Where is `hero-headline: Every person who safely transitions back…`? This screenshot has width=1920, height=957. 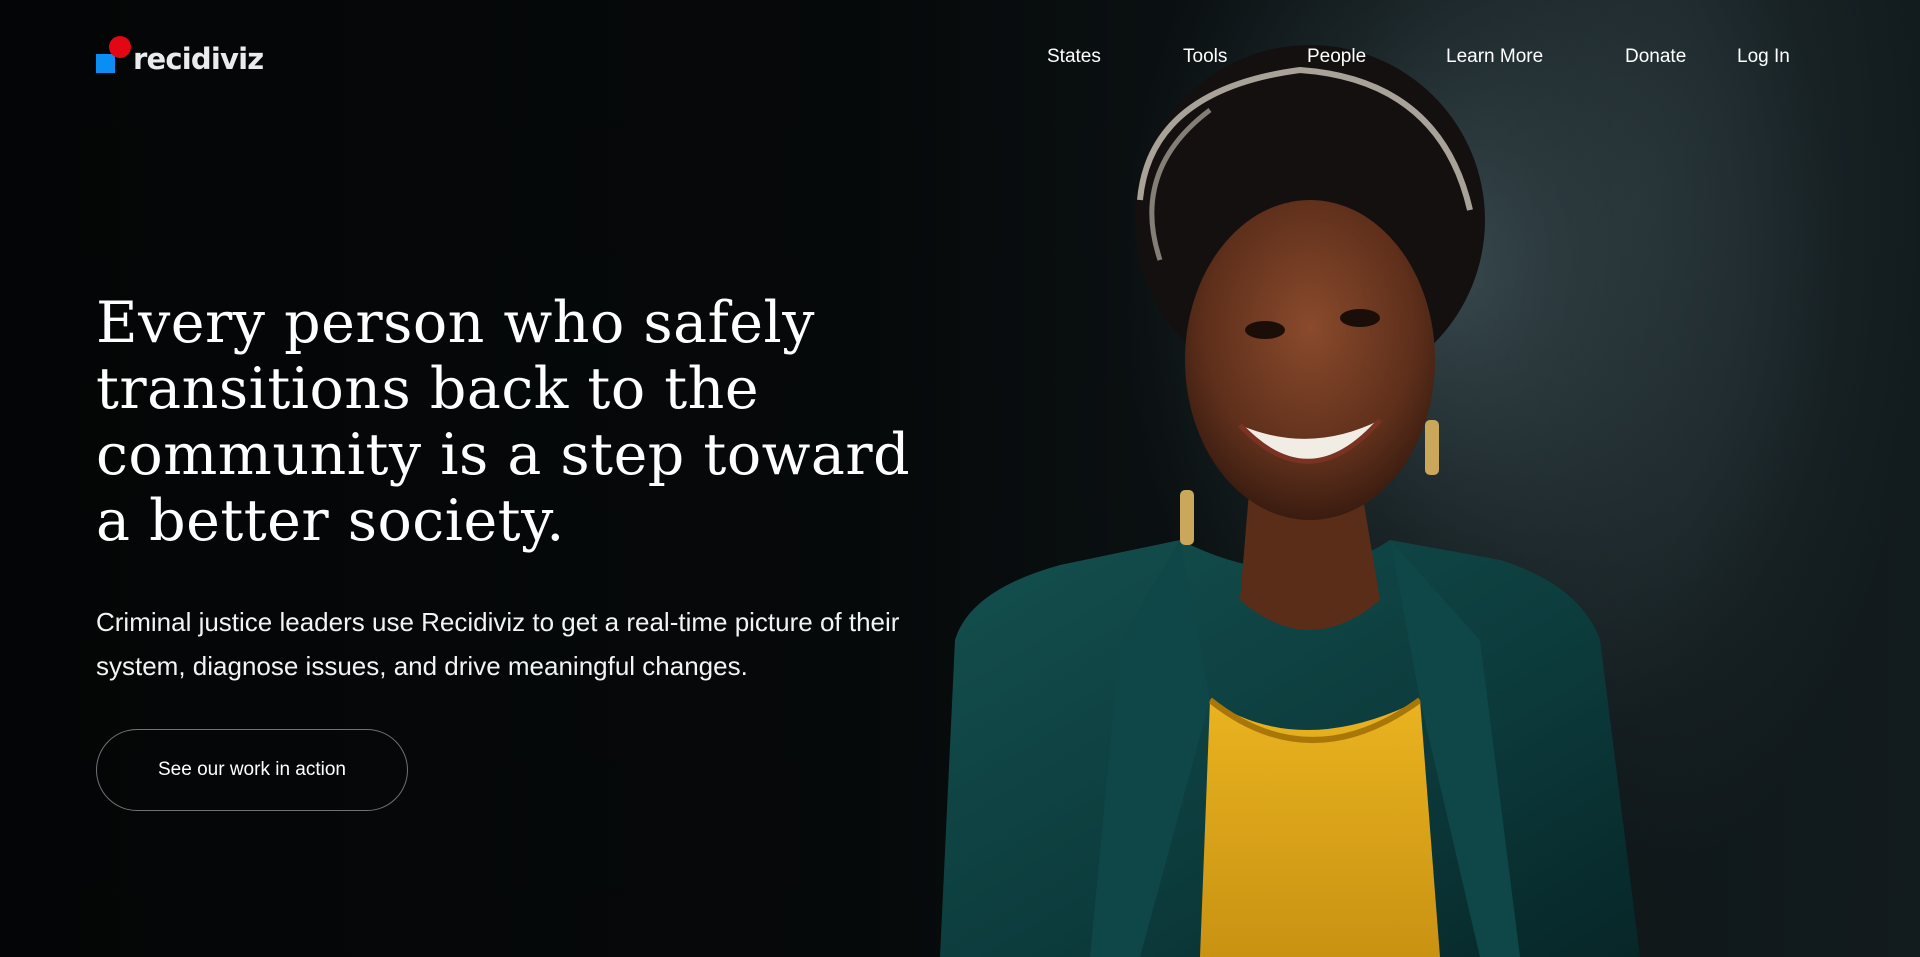
hero-headline: Every person who safely transitions back… is located at coordinates (506, 422).